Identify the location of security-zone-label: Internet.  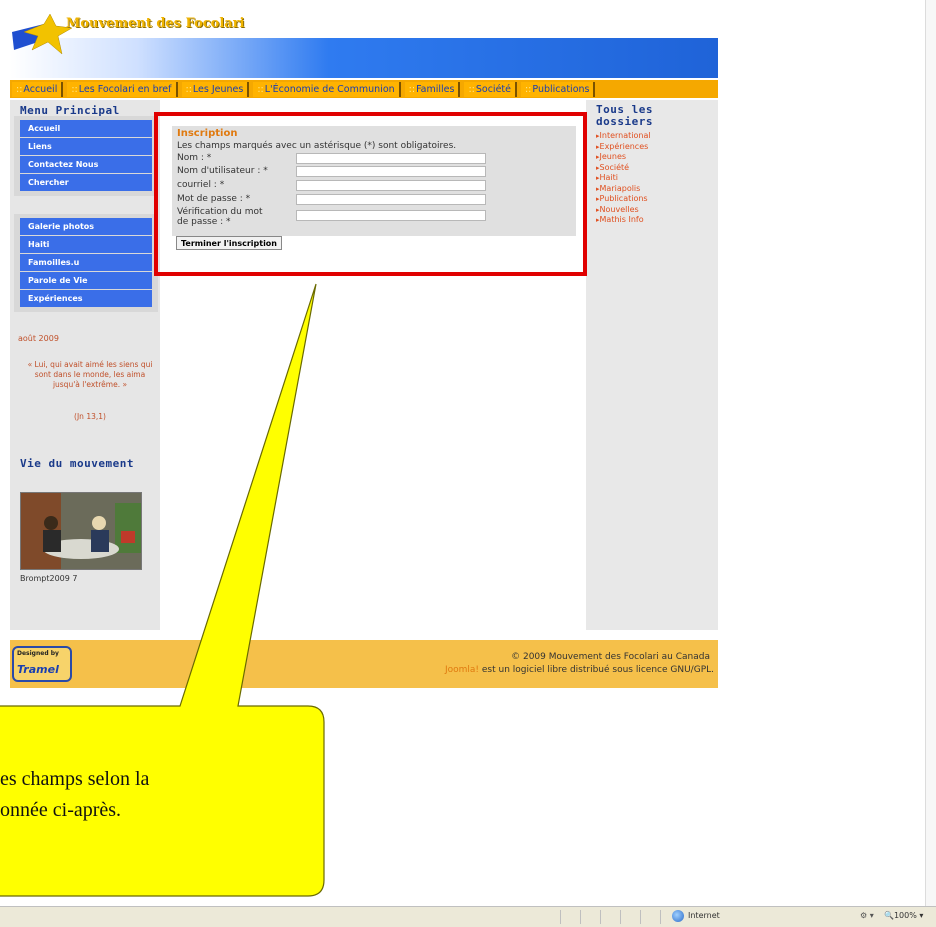
(704, 915).